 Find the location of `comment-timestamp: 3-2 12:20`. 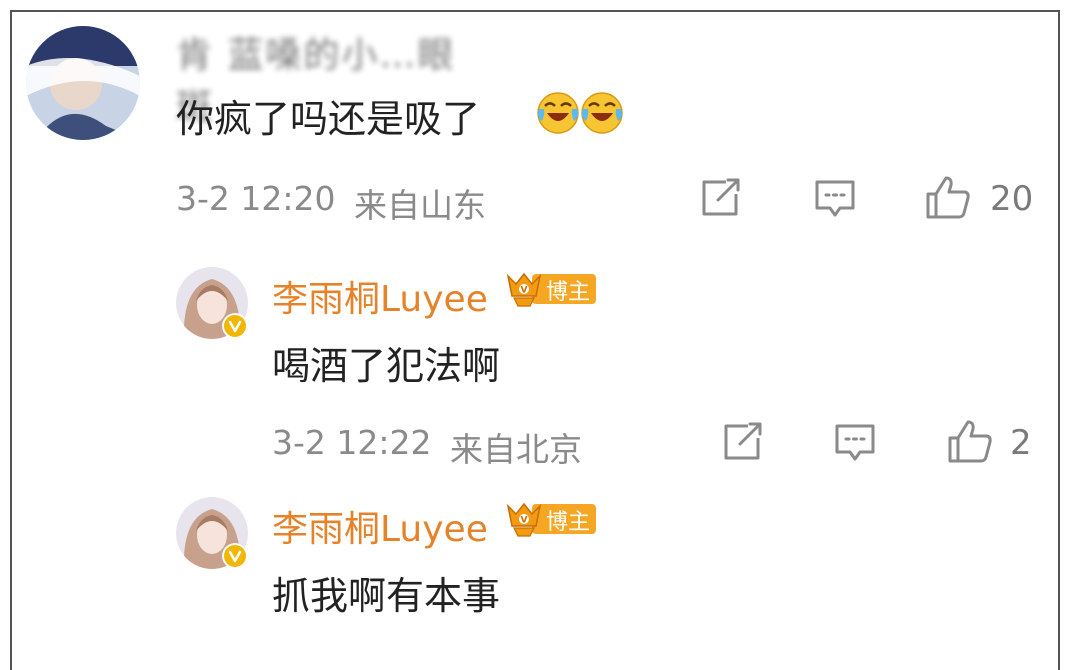

comment-timestamp: 3-2 12:20 is located at coordinates (256, 198).